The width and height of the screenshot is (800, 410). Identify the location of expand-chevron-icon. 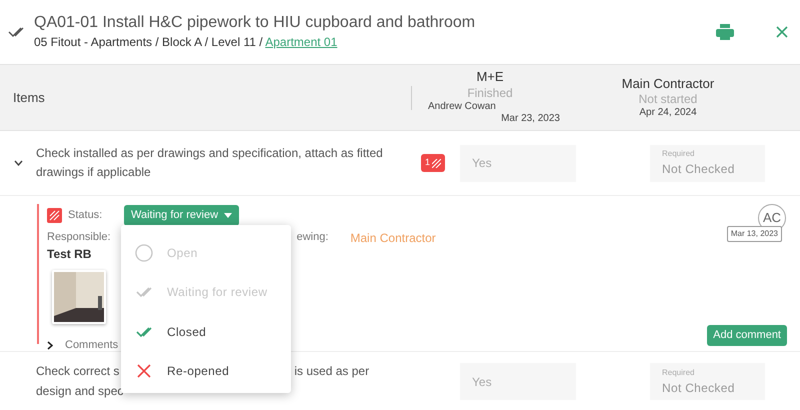
(50, 345).